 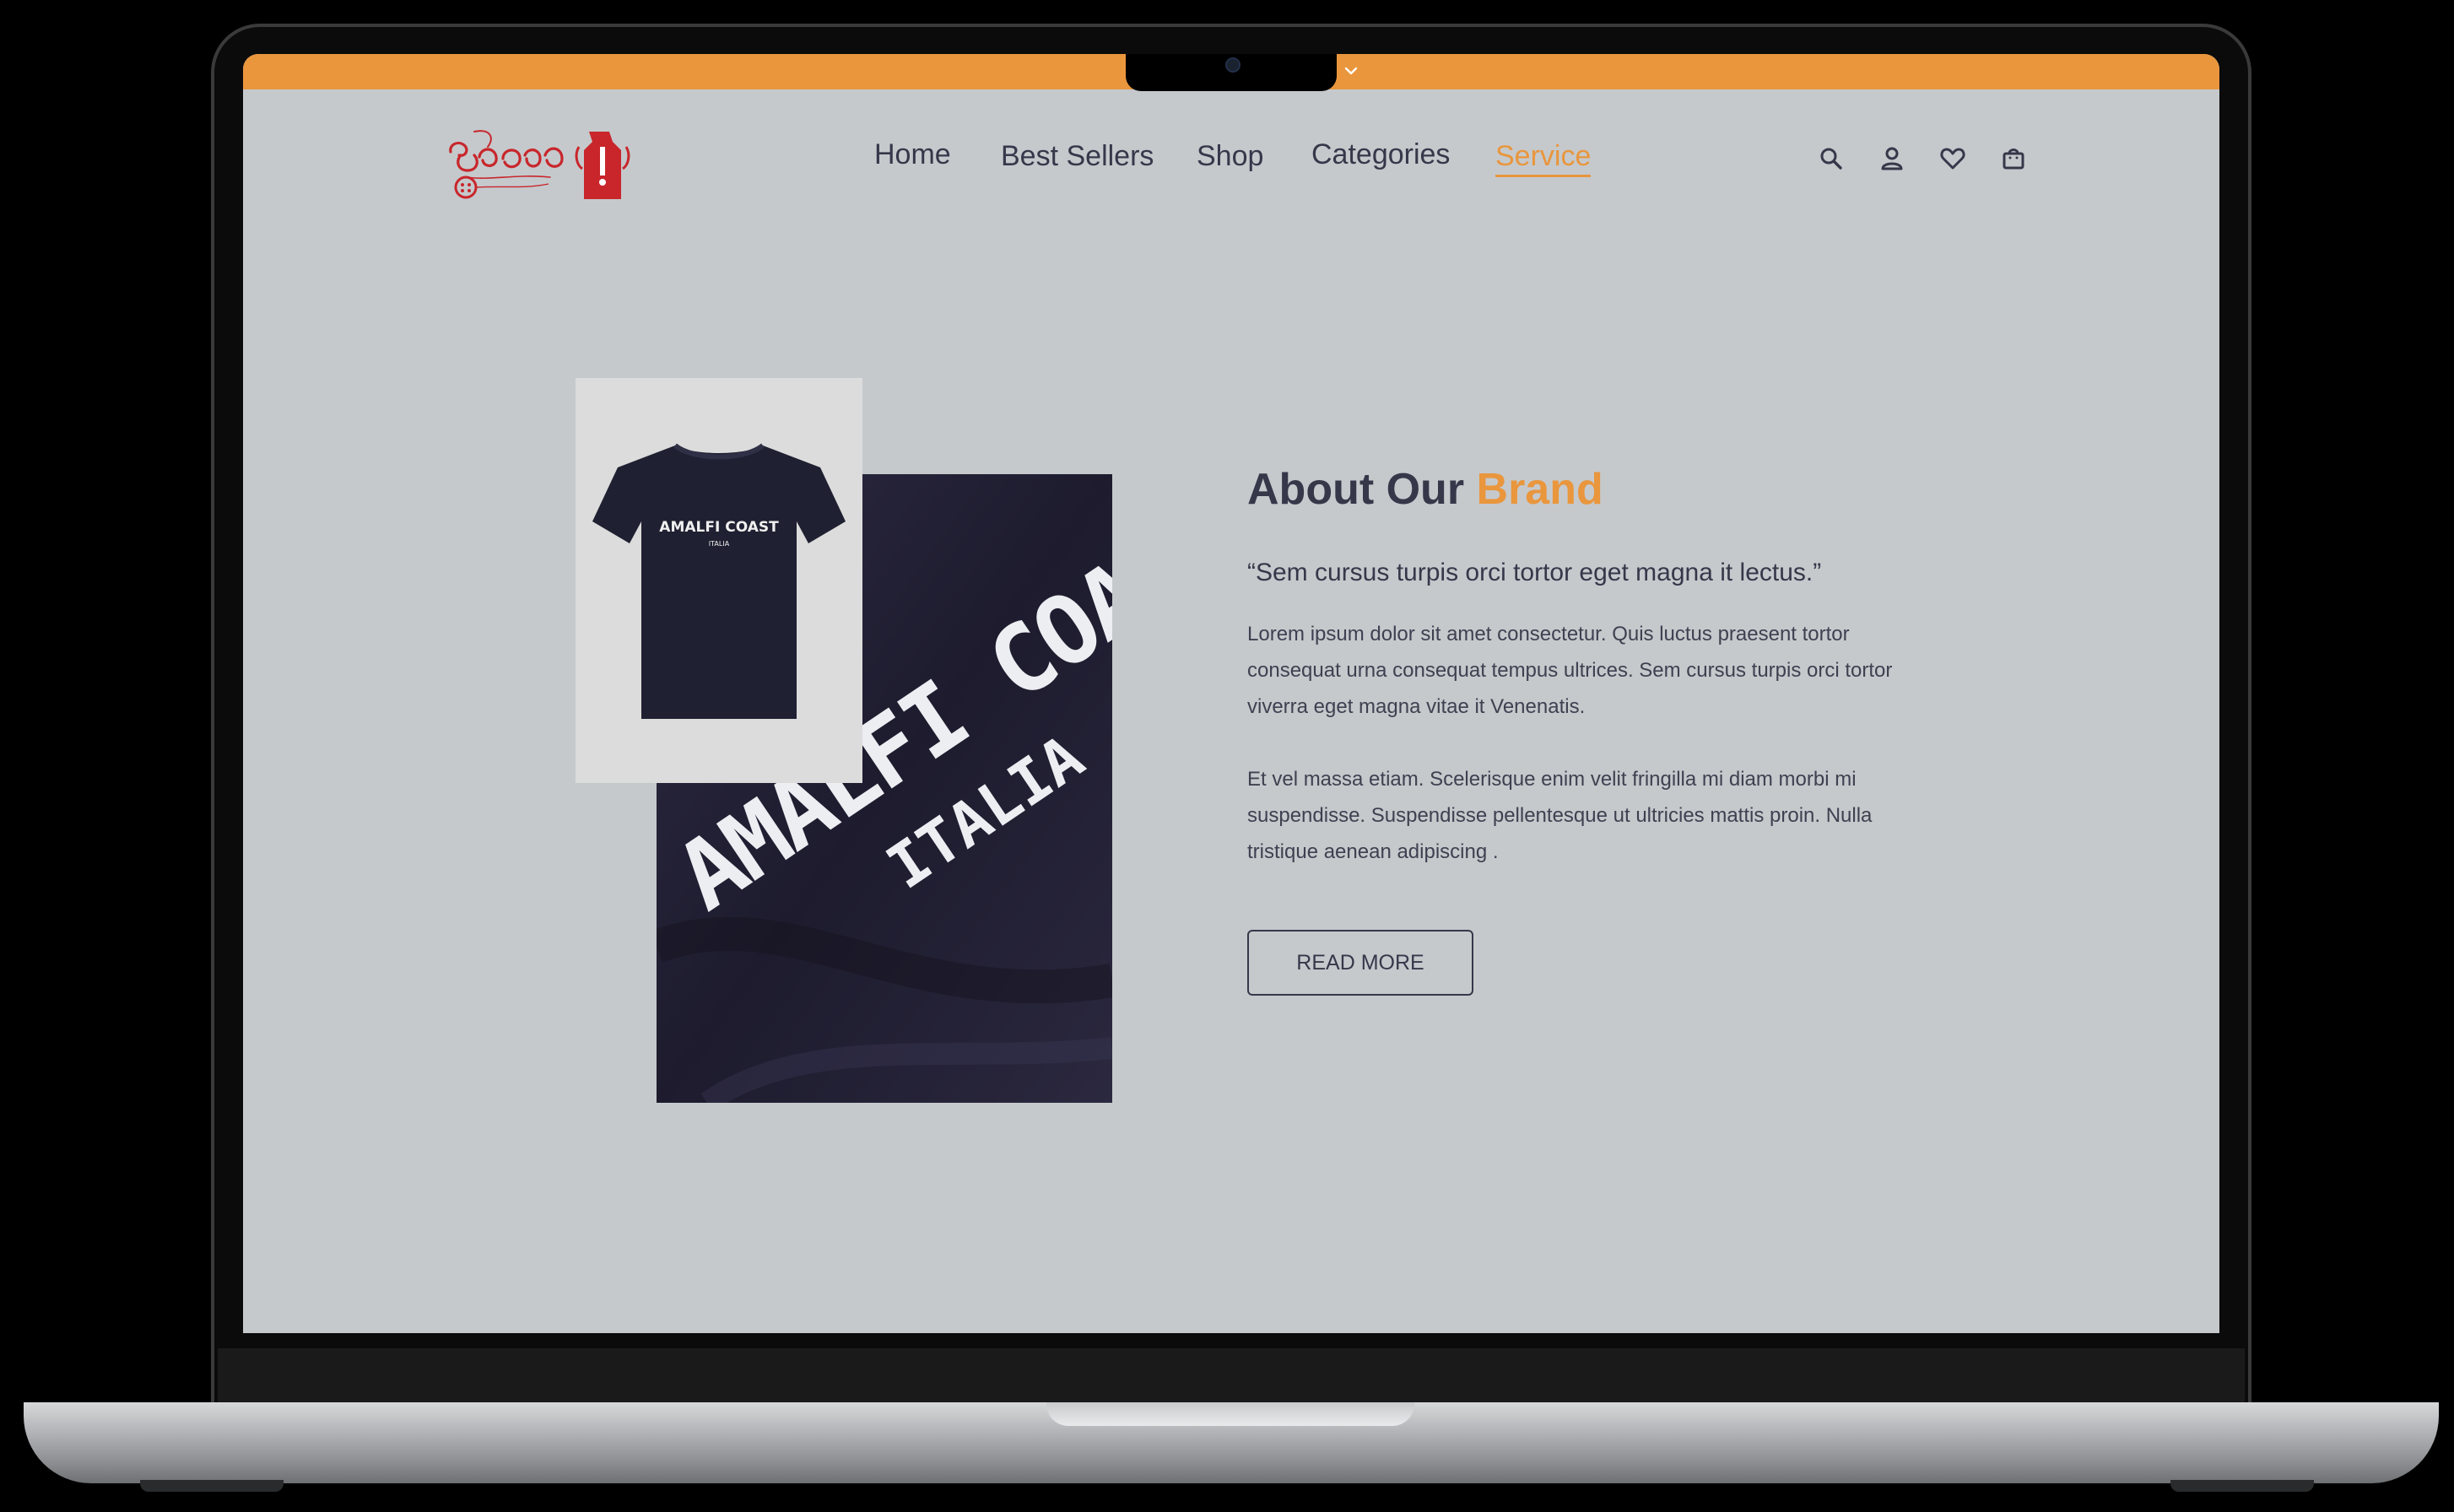 I want to click on screen-bottom-bezel, so click(x=1231, y=1375).